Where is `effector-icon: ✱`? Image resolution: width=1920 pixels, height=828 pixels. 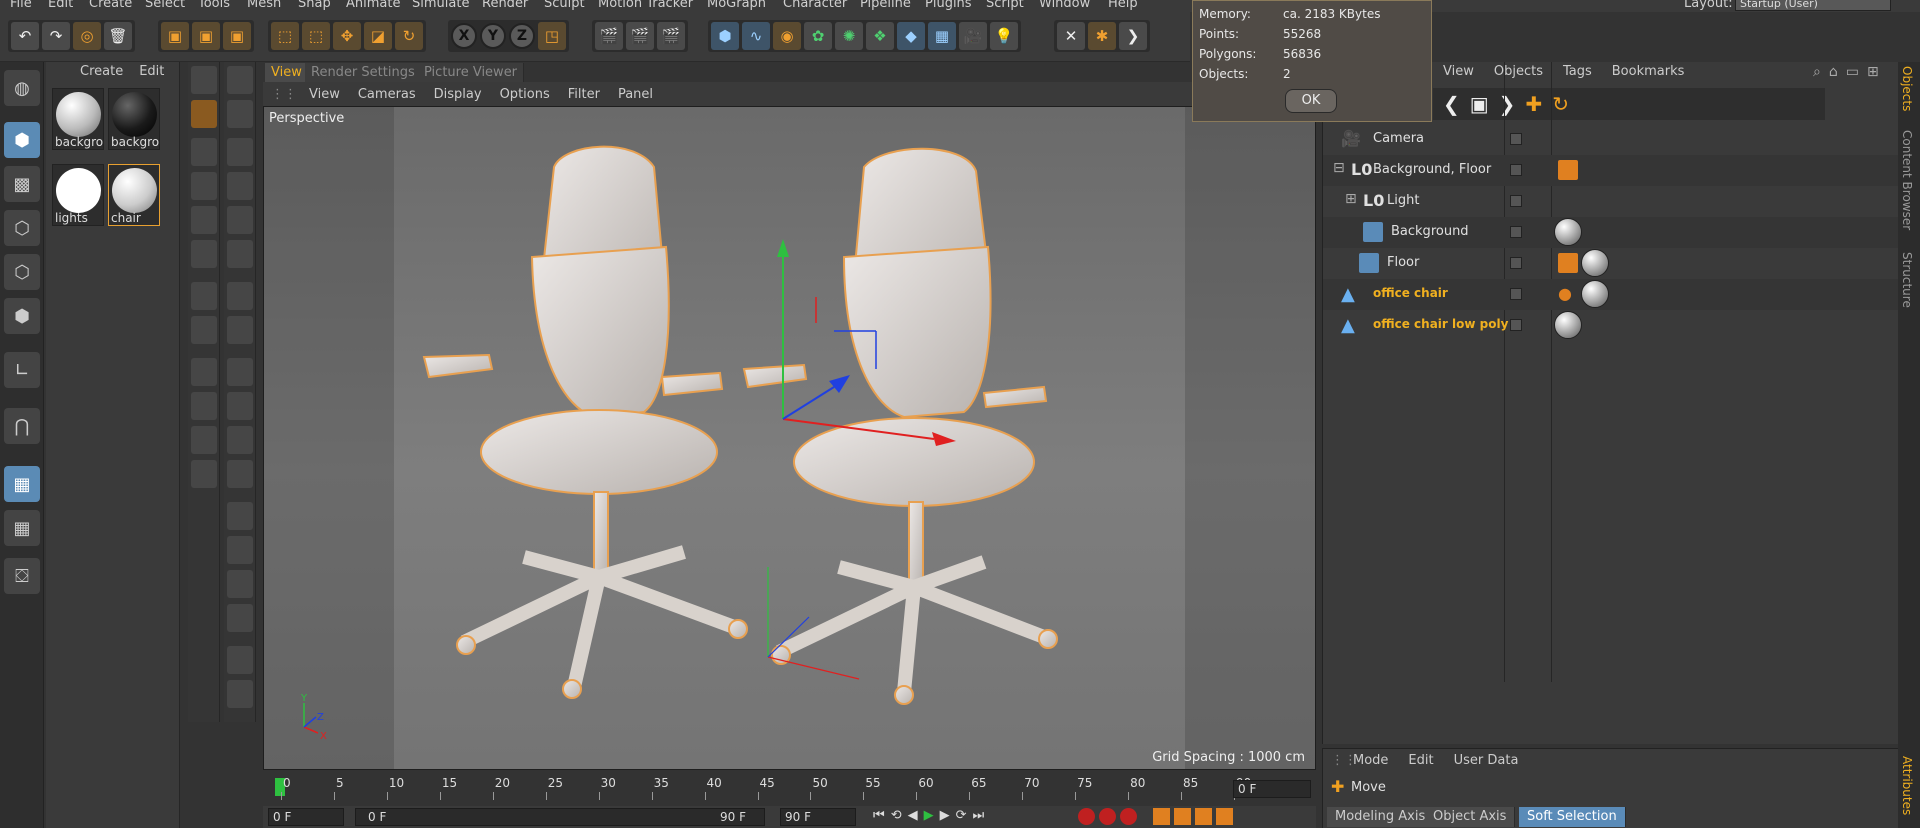 effector-icon: ✱ is located at coordinates (1102, 36).